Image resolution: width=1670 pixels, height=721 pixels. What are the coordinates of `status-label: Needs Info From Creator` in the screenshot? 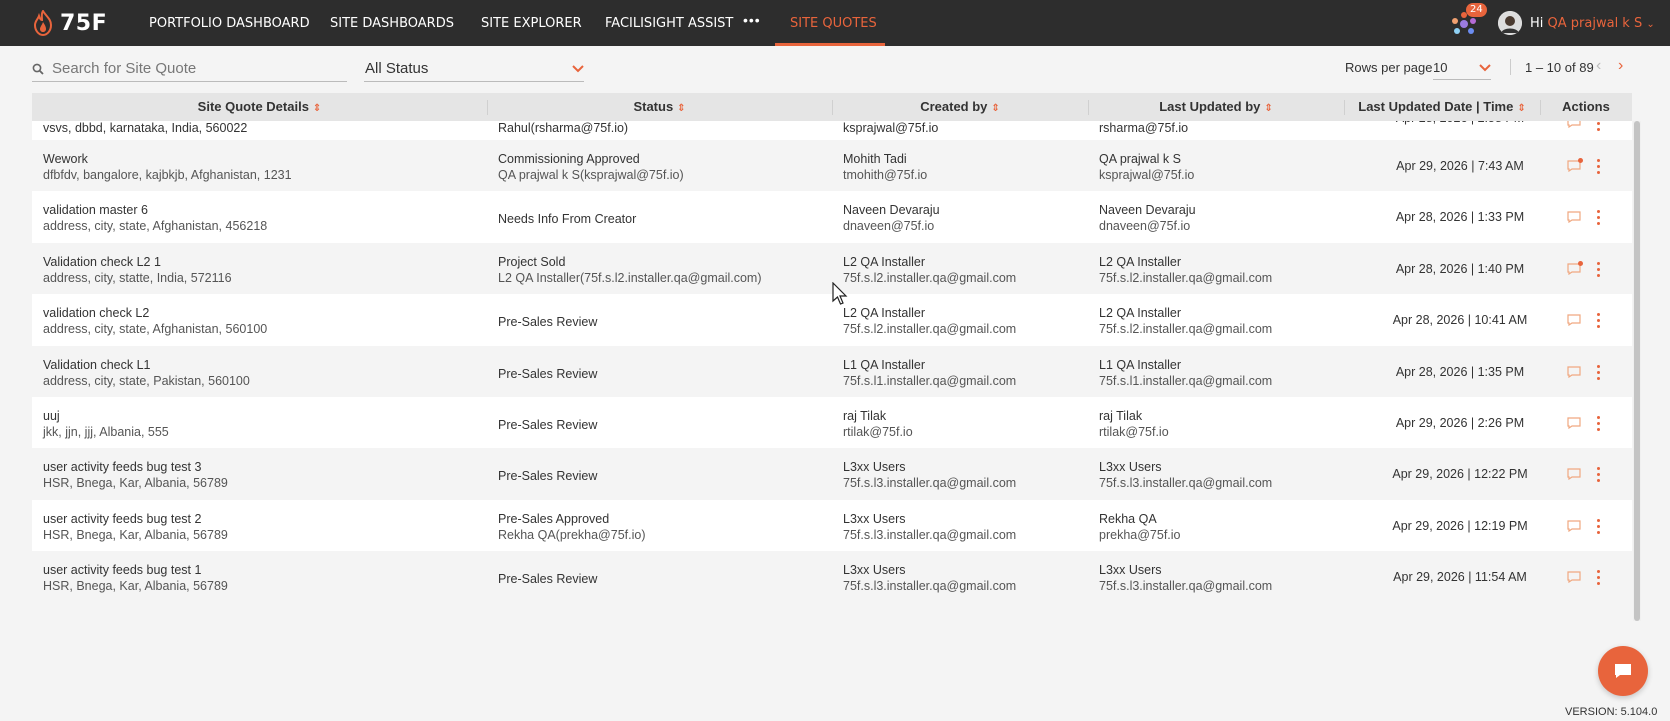 It's located at (567, 219).